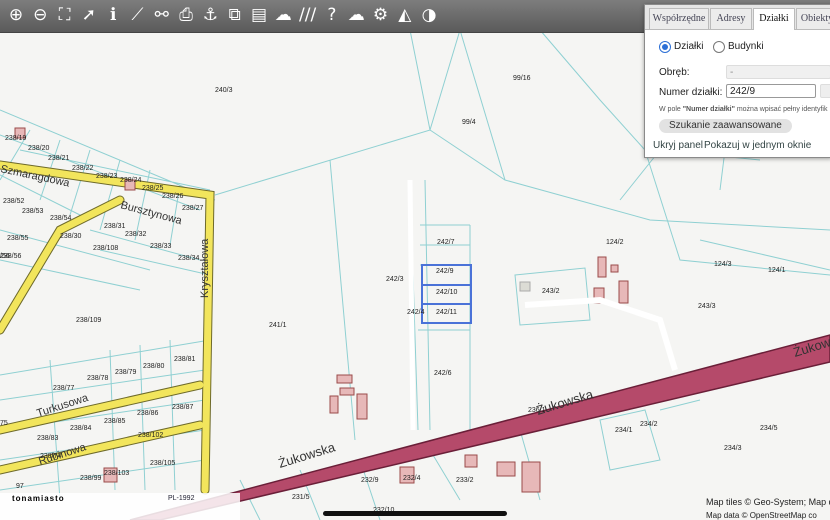  Describe the element at coordinates (771, 91) in the screenshot. I see `parcel-number-input: 242/9` at that location.